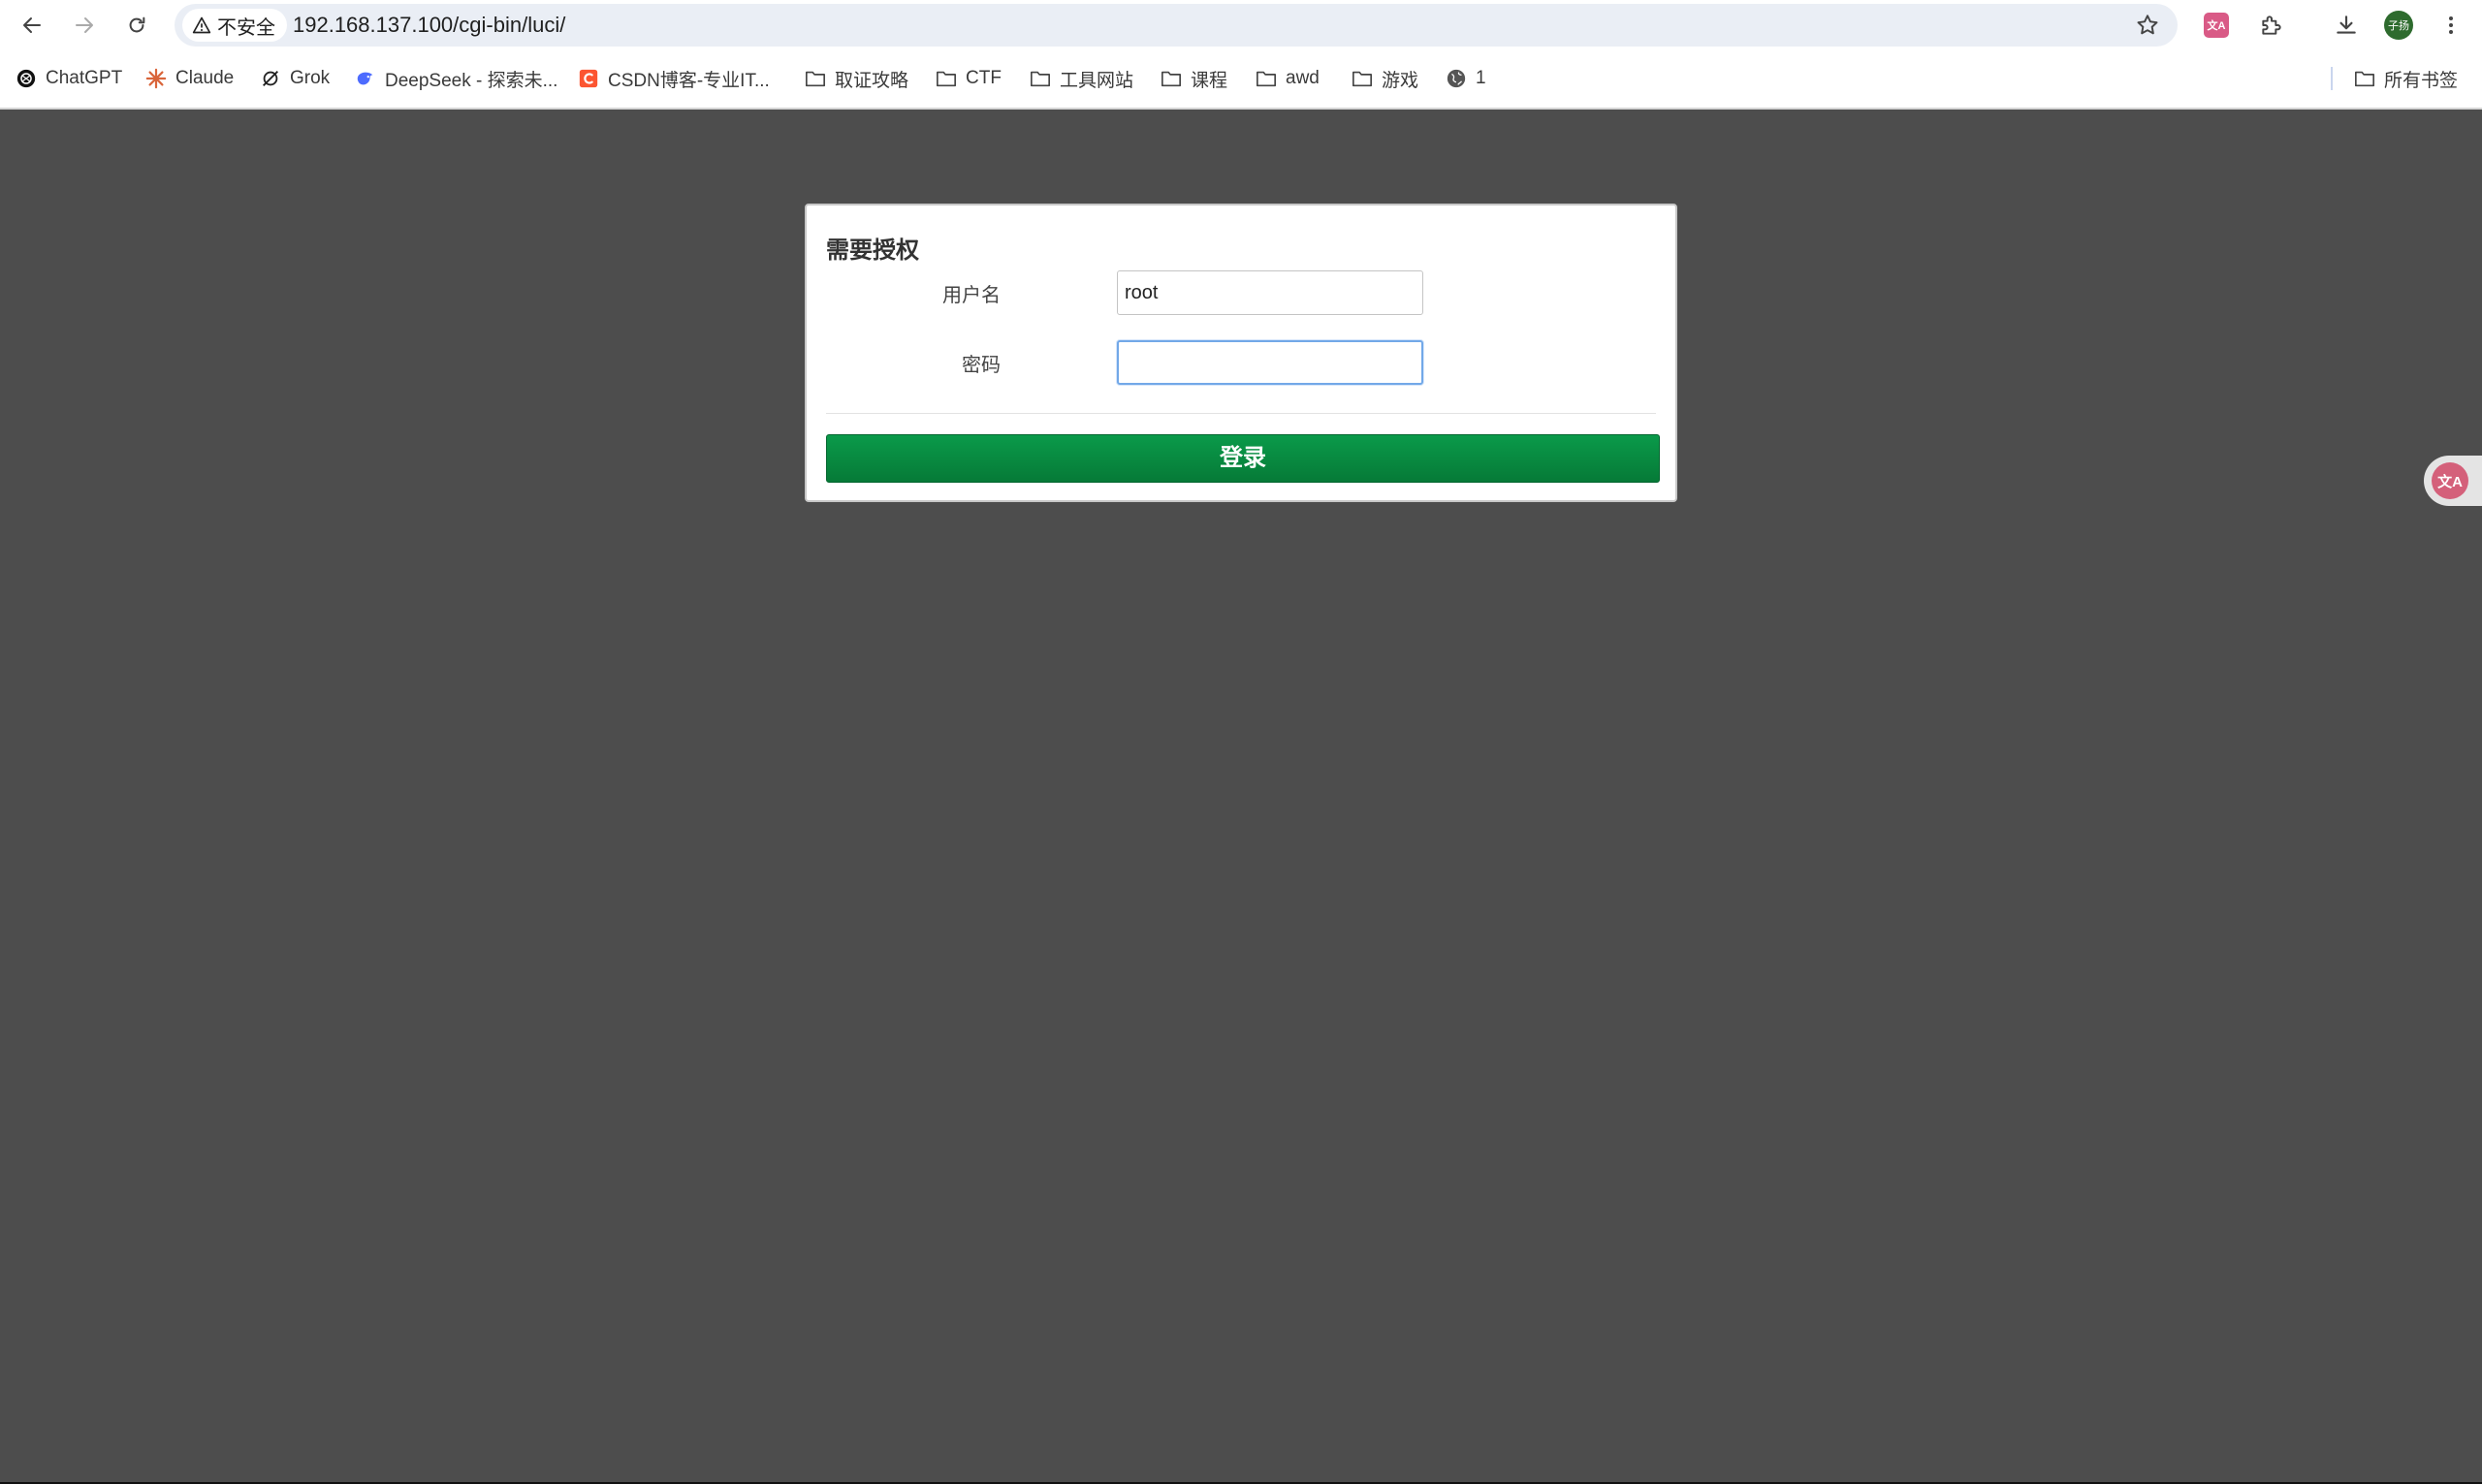 The height and width of the screenshot is (1484, 2482). I want to click on bookmark-grok: Grok, so click(295, 78).